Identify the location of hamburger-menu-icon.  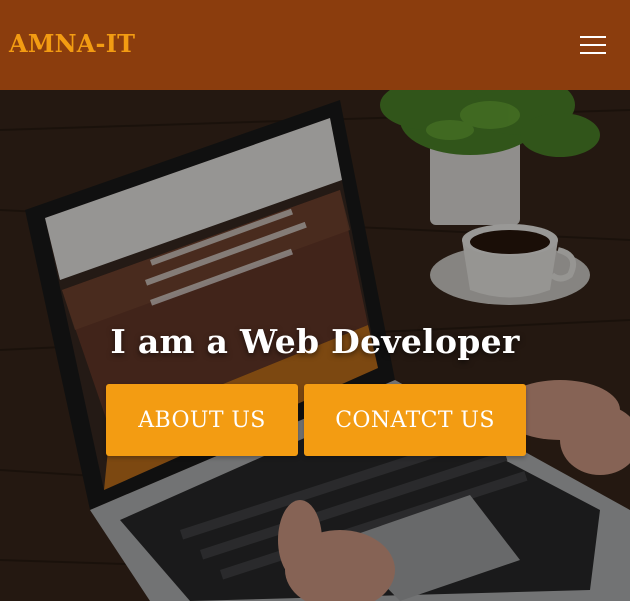
(593, 45).